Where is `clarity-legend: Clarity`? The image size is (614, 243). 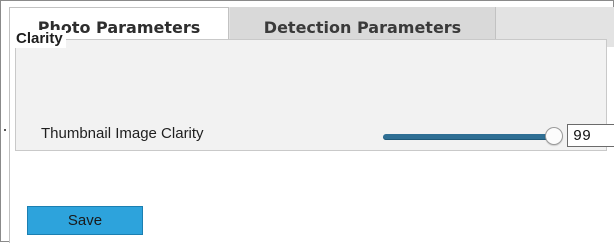
clarity-legend: Clarity is located at coordinates (39, 39).